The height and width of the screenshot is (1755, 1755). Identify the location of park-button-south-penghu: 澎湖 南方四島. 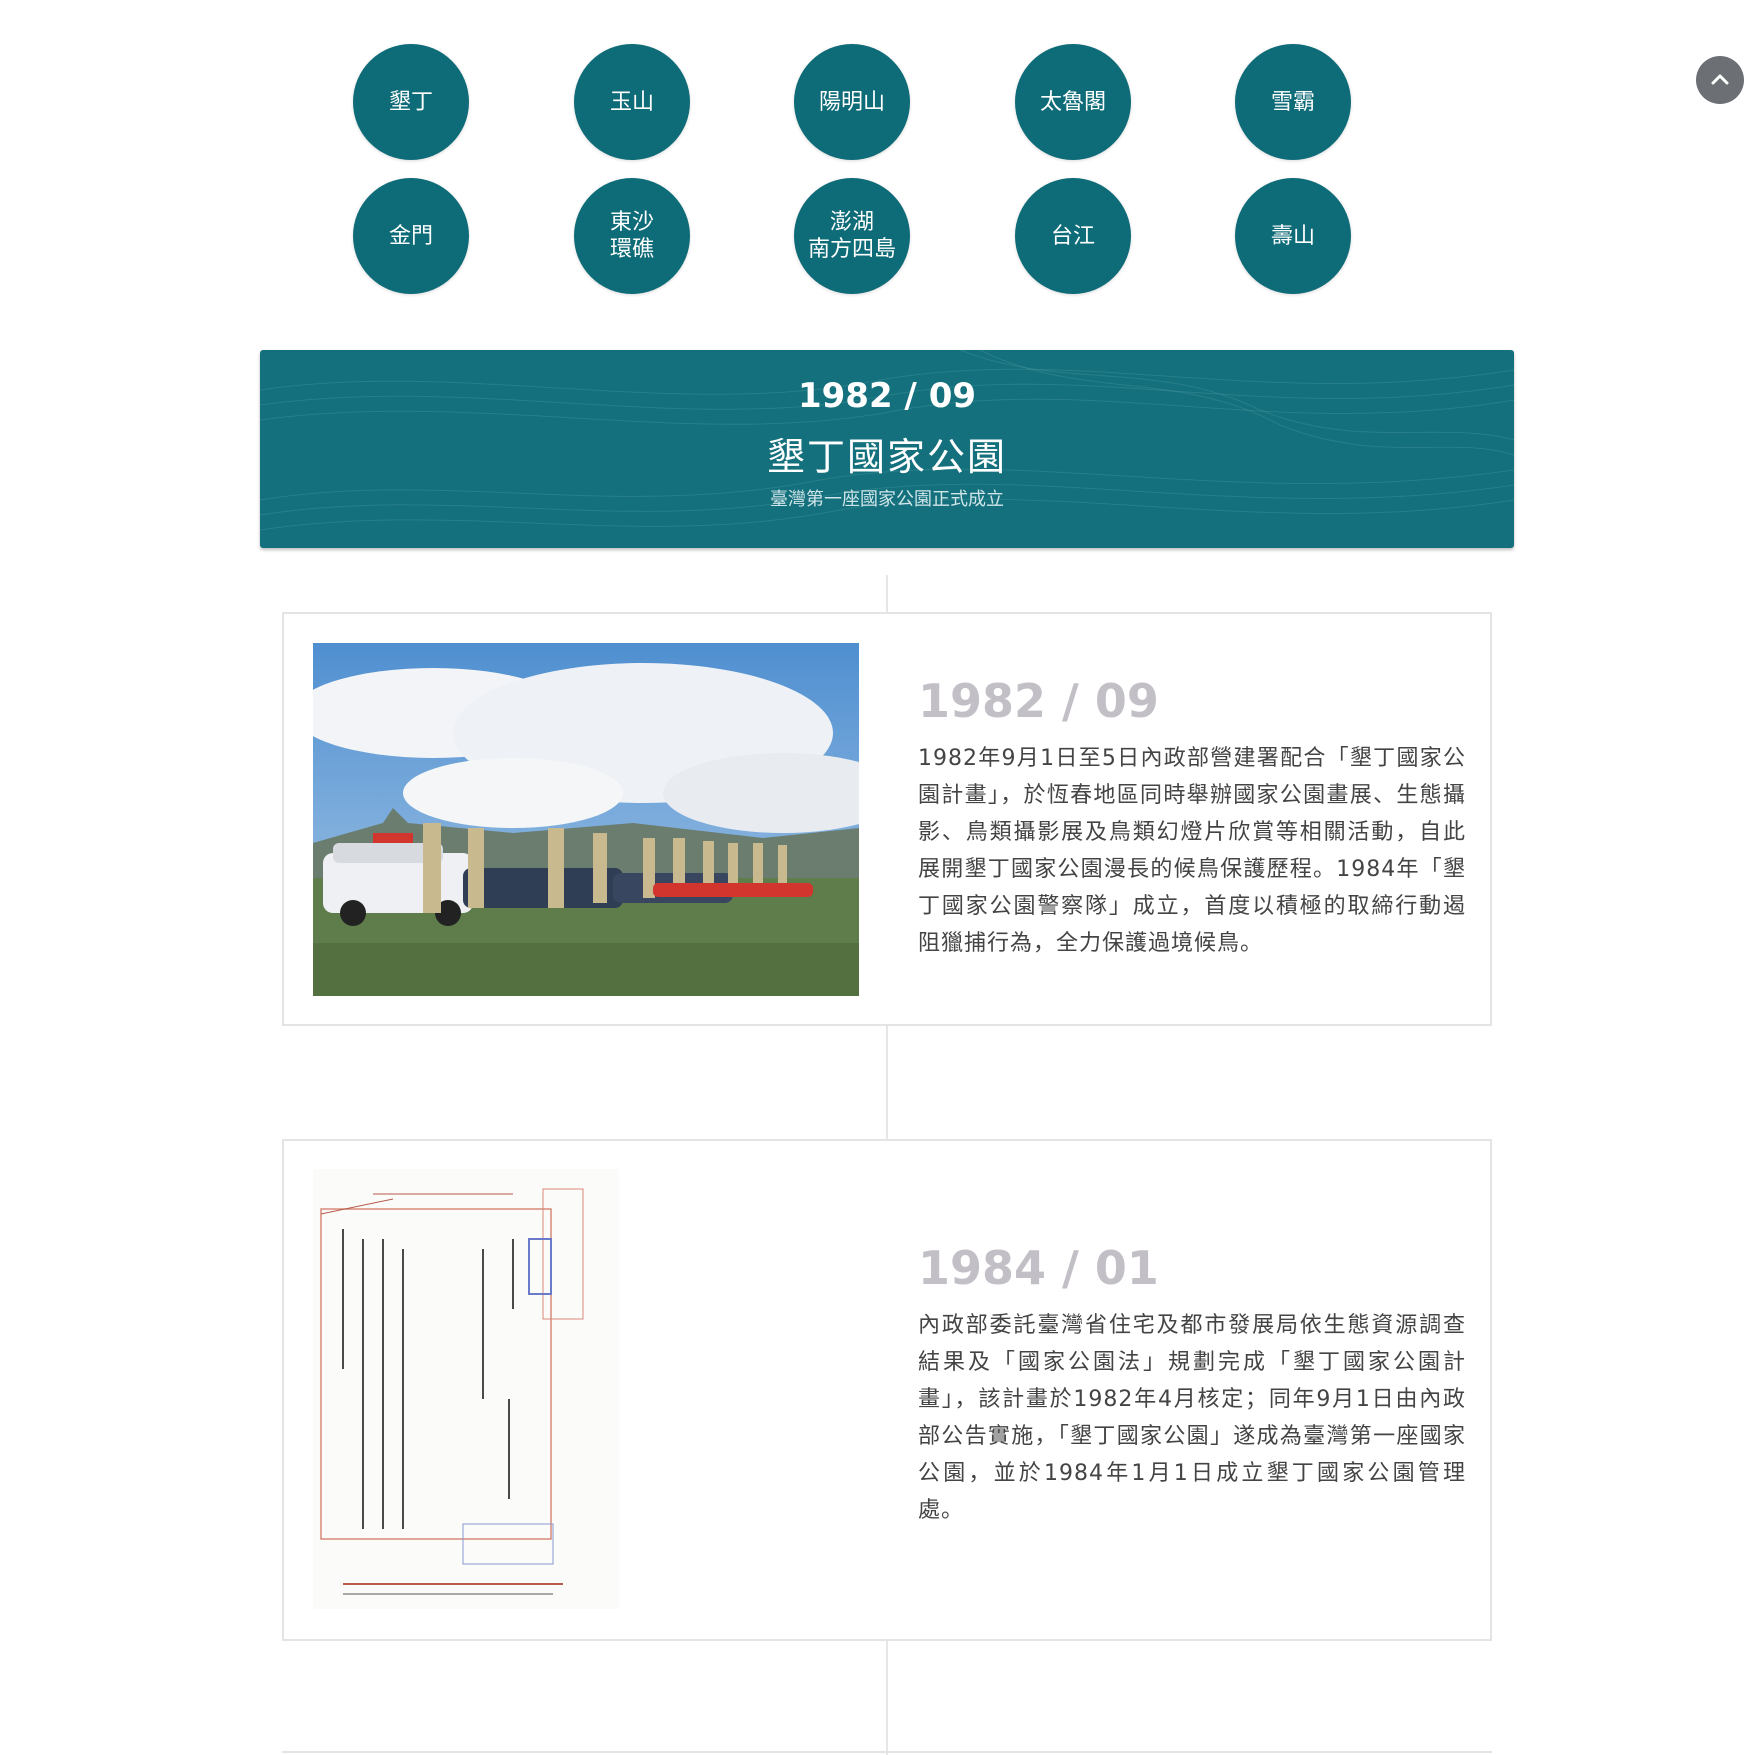
(852, 236).